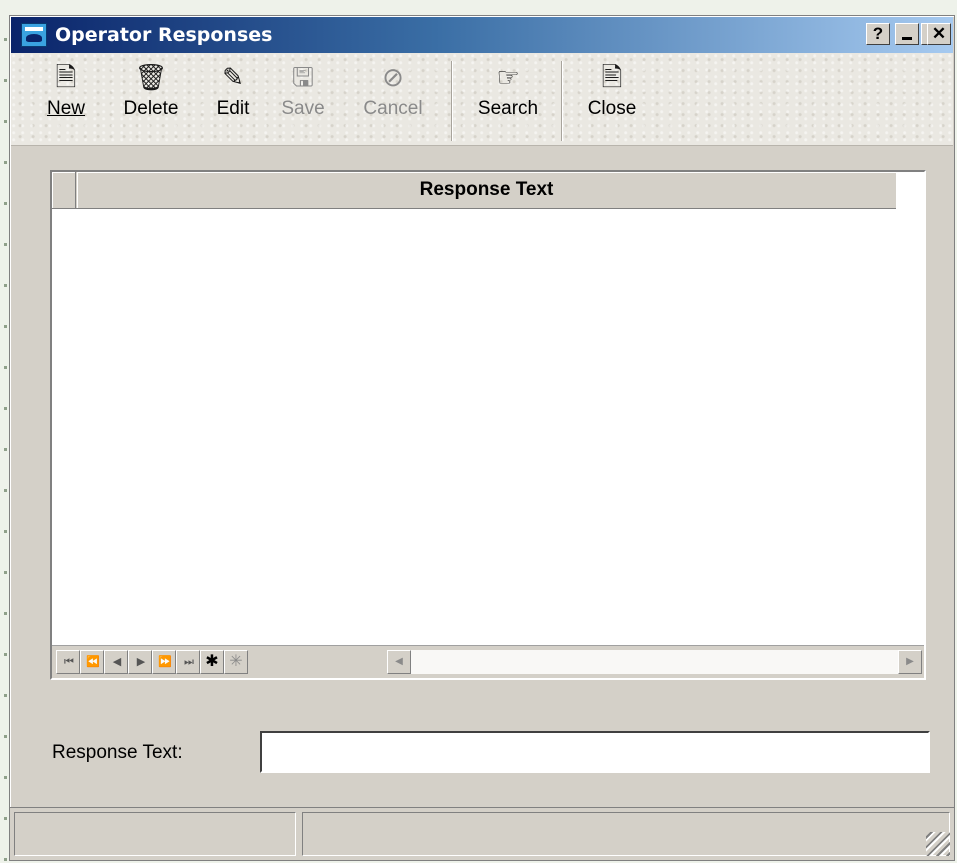  I want to click on background-dotted-line, so click(5, 431).